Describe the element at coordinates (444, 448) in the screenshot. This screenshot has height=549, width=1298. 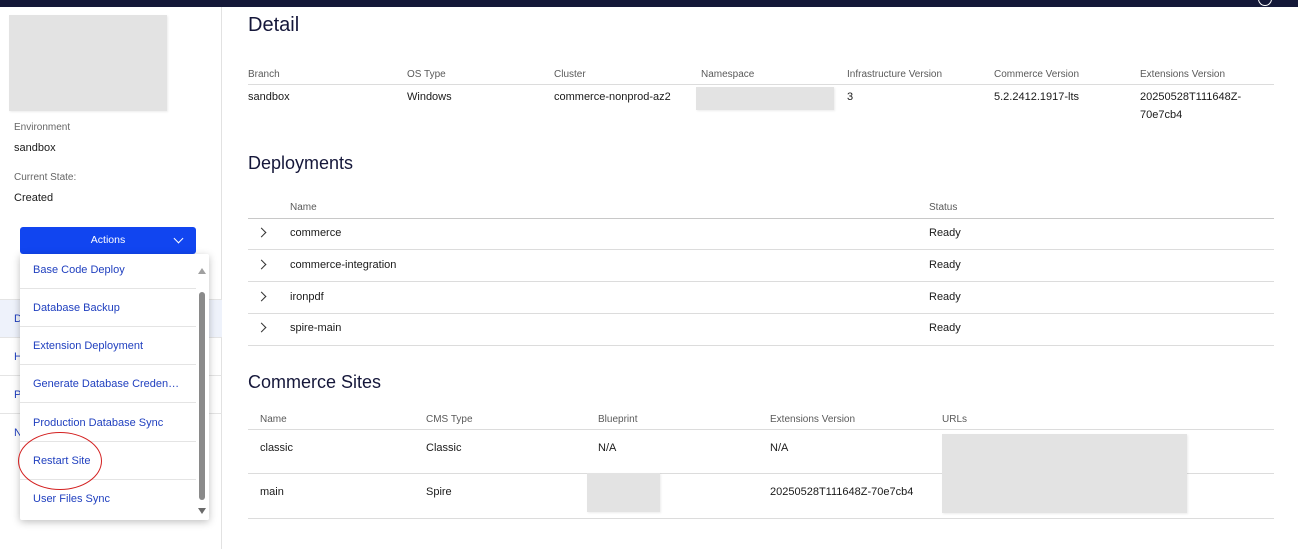
I see `site-cms-type: Classic` at that location.